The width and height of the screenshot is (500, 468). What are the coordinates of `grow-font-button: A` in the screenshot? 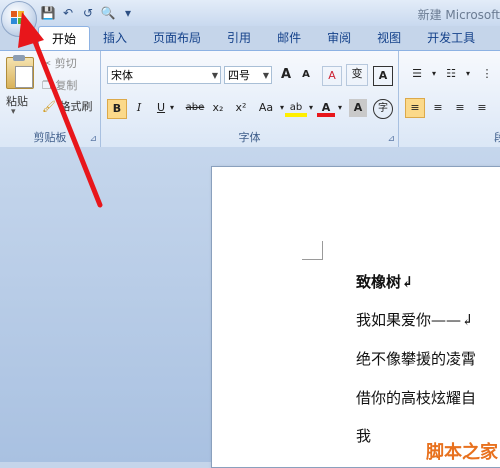 It's located at (286, 75).